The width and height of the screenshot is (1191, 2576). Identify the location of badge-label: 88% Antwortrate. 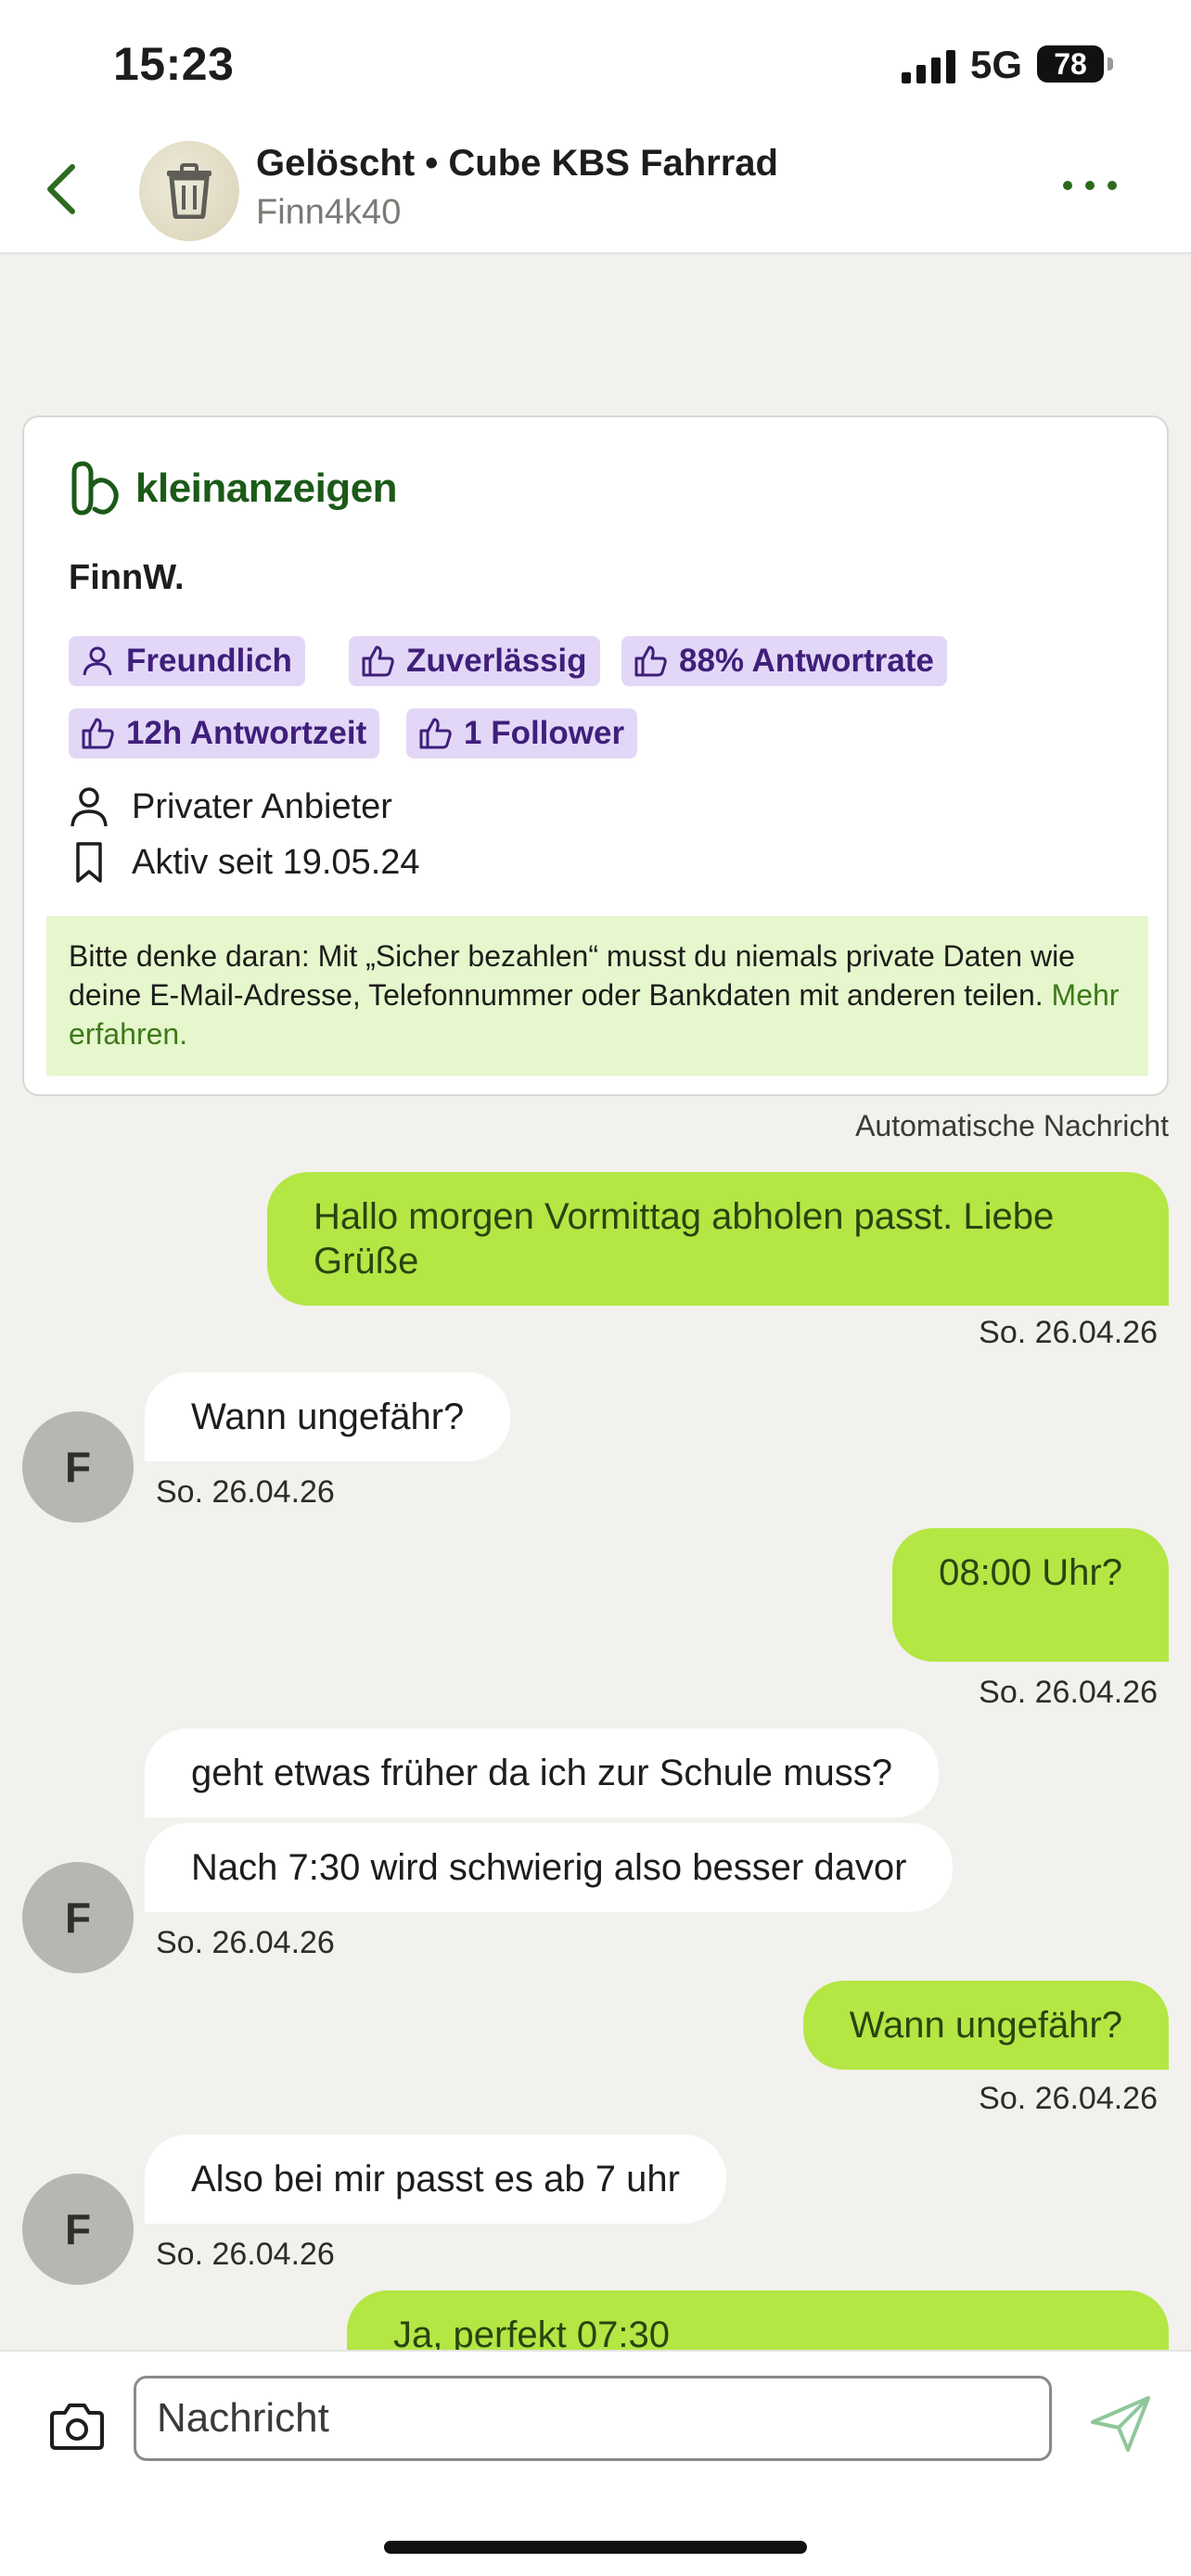
(806, 661).